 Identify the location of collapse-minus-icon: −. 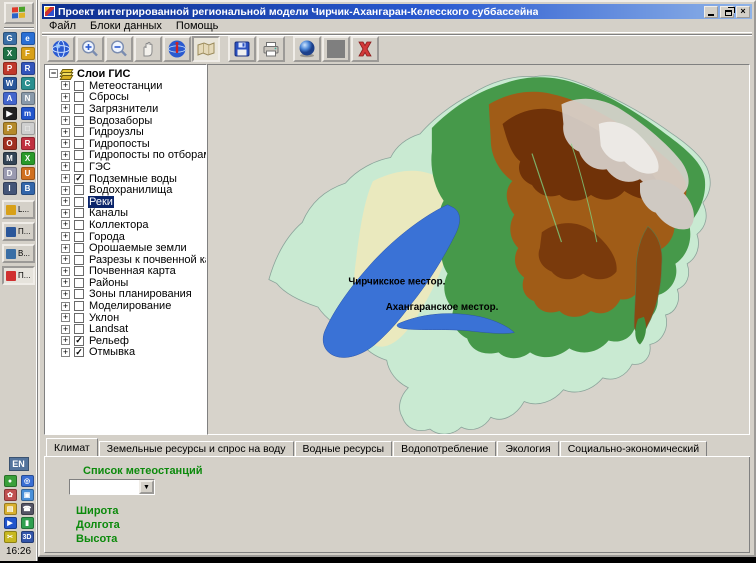
(53, 73).